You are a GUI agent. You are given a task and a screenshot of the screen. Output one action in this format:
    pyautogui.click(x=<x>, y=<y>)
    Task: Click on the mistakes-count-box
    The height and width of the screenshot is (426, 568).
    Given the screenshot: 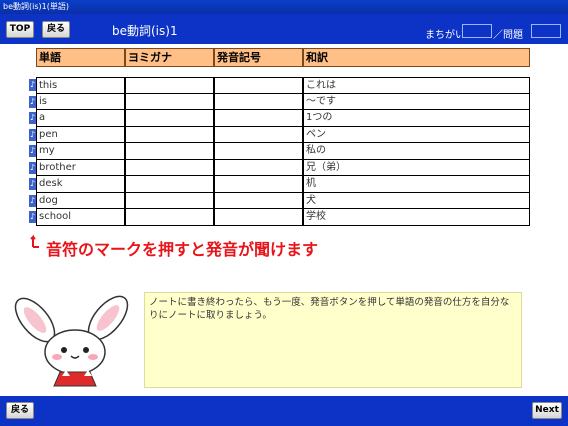 What is the action you would take?
    pyautogui.click(x=477, y=31)
    